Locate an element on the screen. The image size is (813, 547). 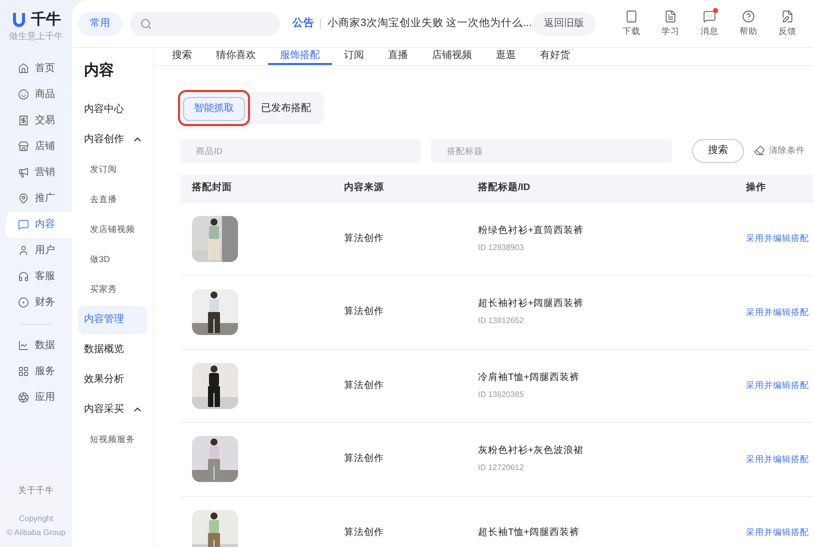
sidebar-subitem: 去直播 is located at coordinates (112, 200).